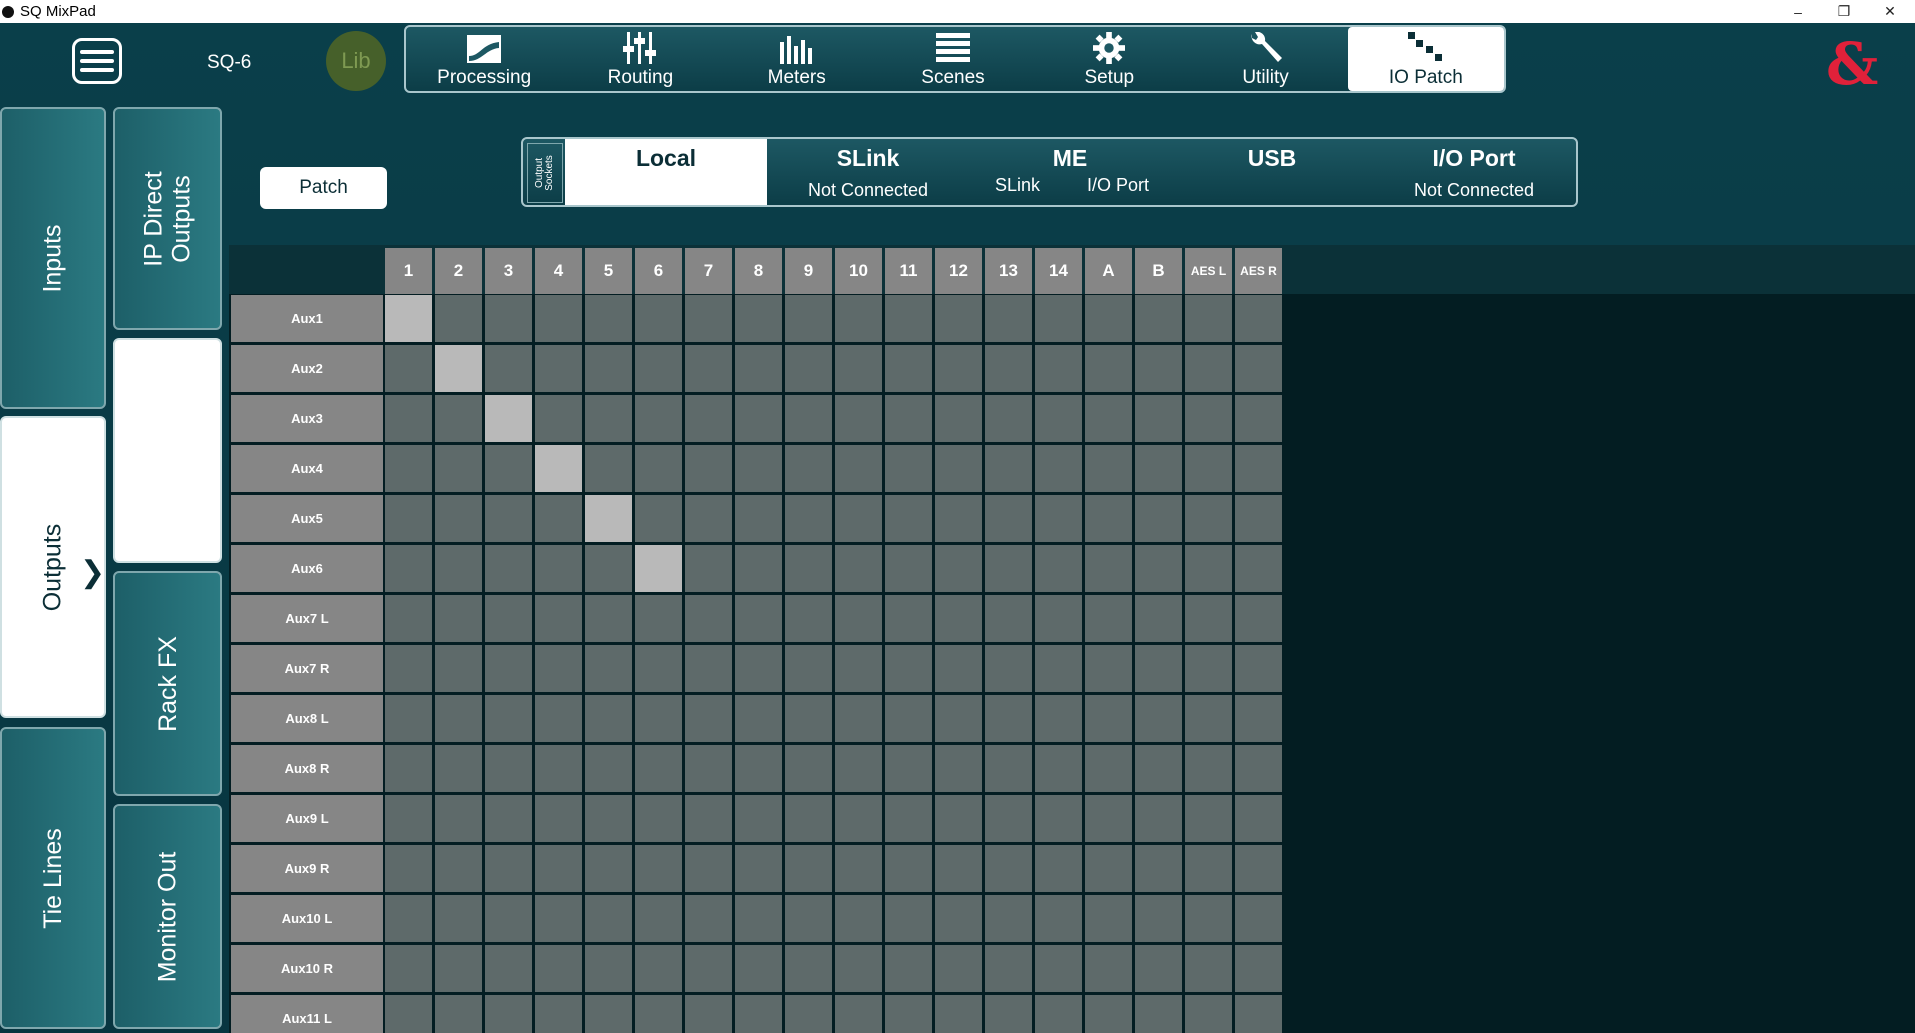  I want to click on socket-tab-me: ME SLink I/O Port, so click(1070, 172).